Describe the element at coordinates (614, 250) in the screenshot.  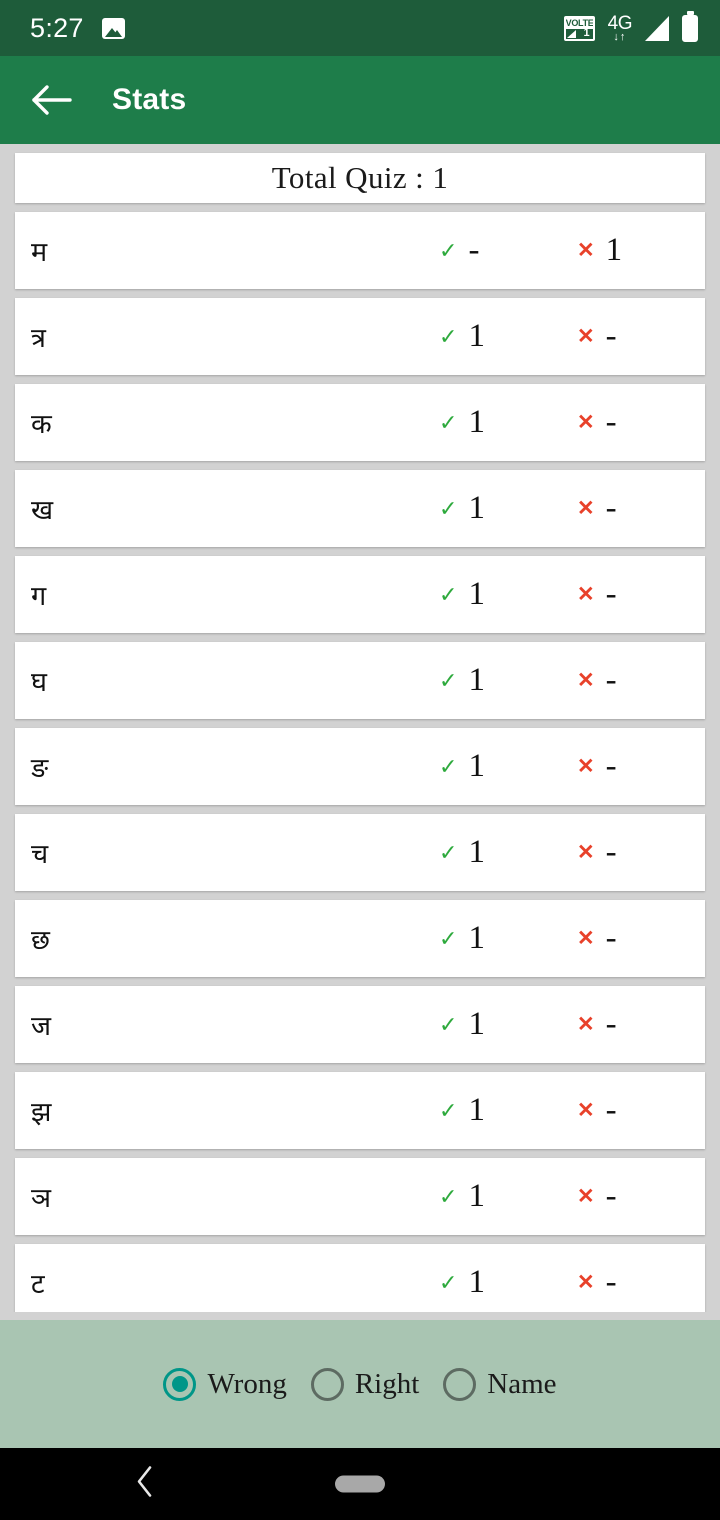
I see `wrong-count-value: 1` at that location.